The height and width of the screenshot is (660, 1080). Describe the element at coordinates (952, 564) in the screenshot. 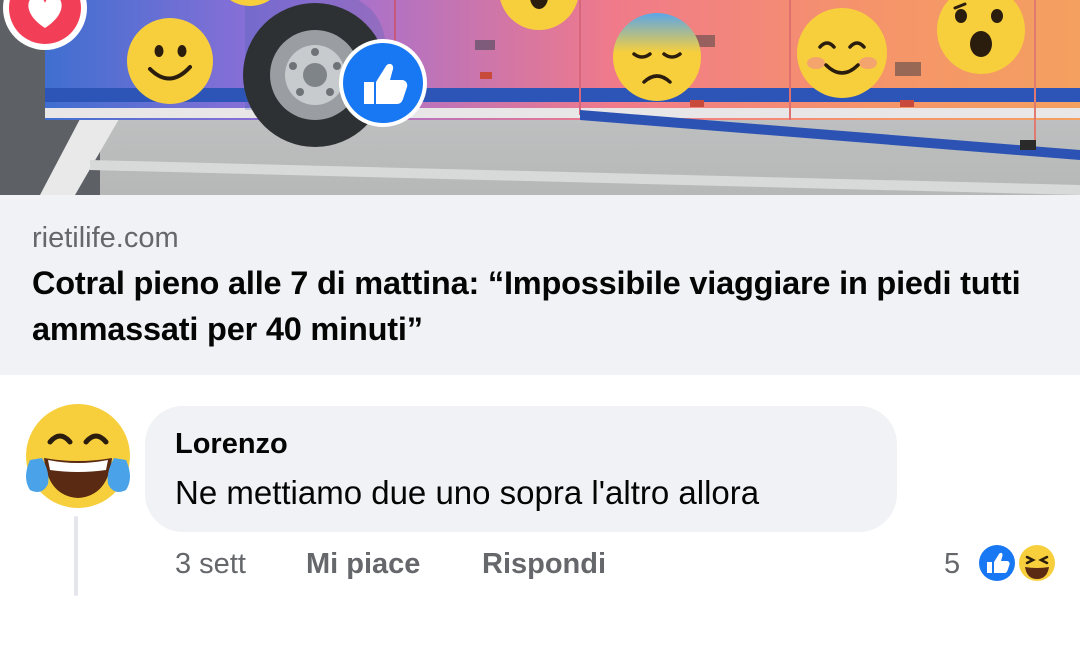

I see `reaction-count: 5` at that location.